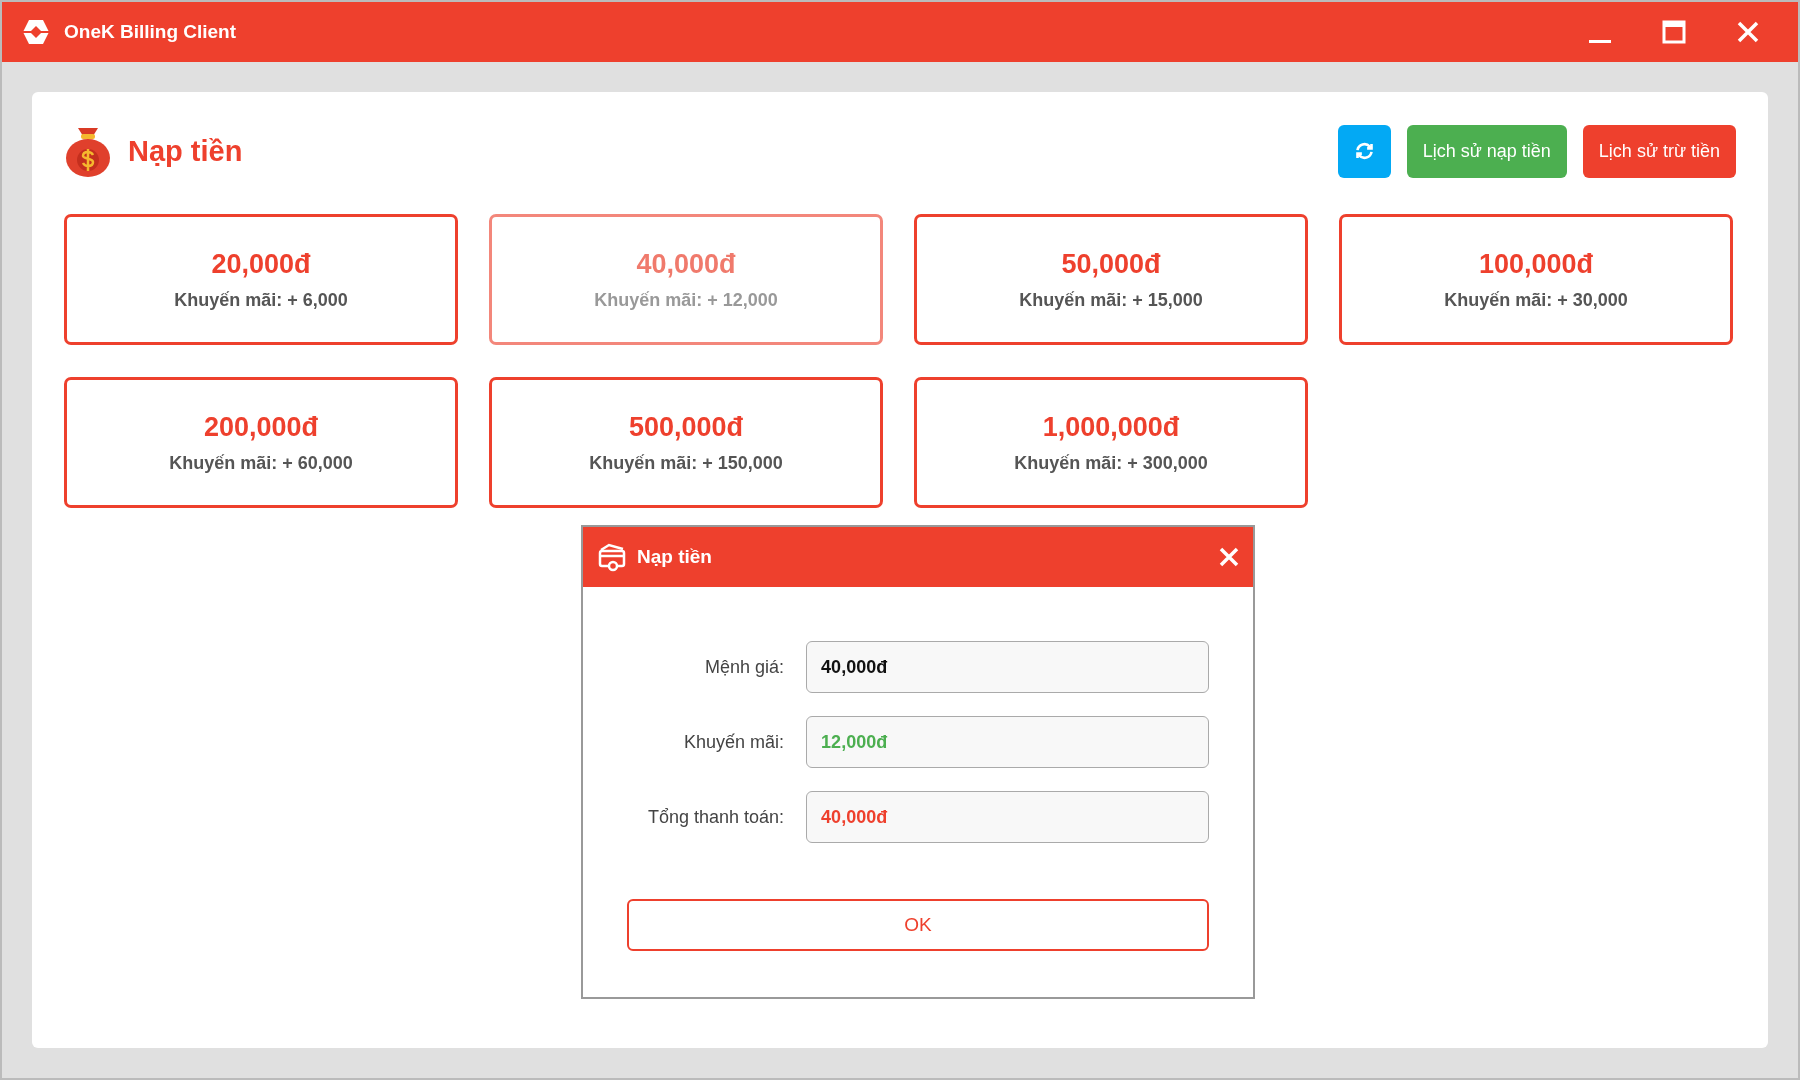 The width and height of the screenshot is (1800, 1080). I want to click on minimize-icon, so click(1600, 41).